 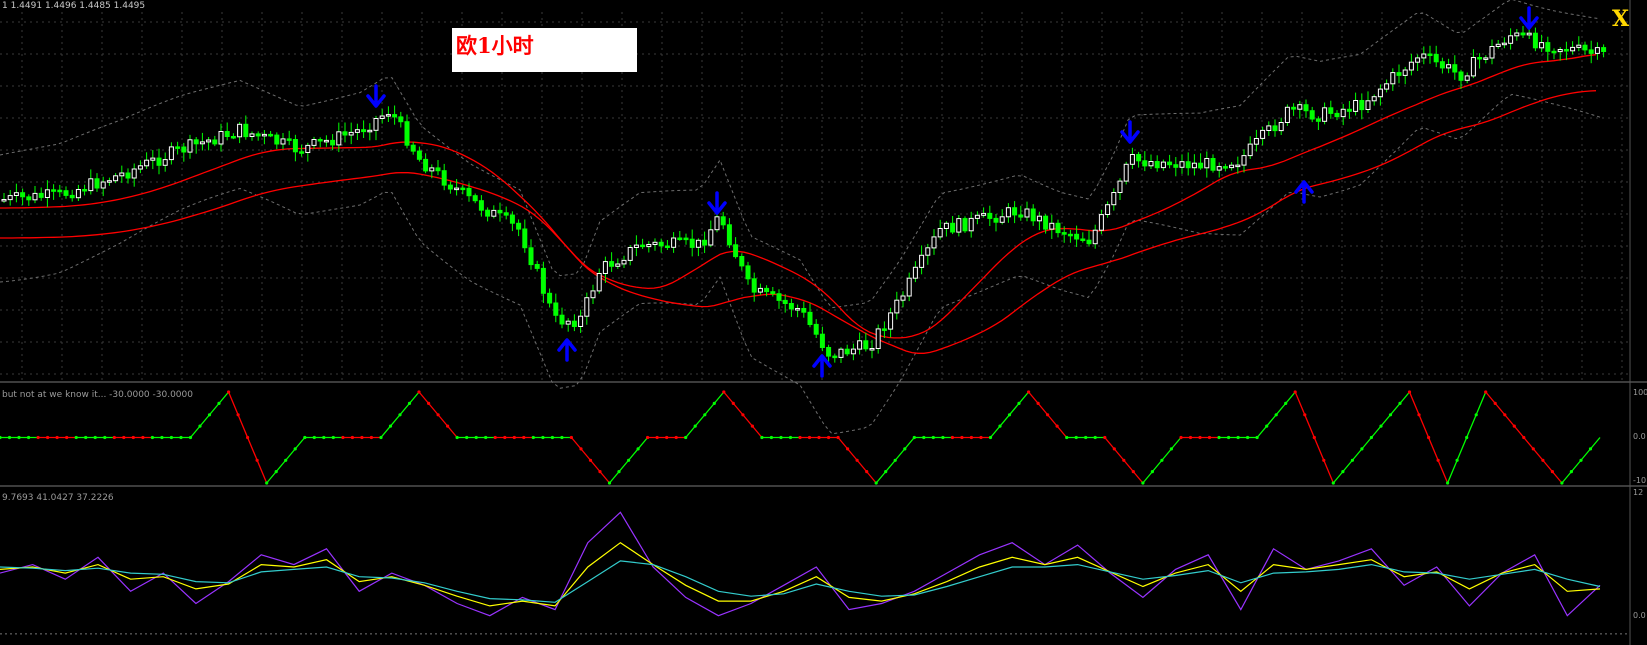 I want to click on osc1-axis-top: 100, so click(x=1640, y=392).